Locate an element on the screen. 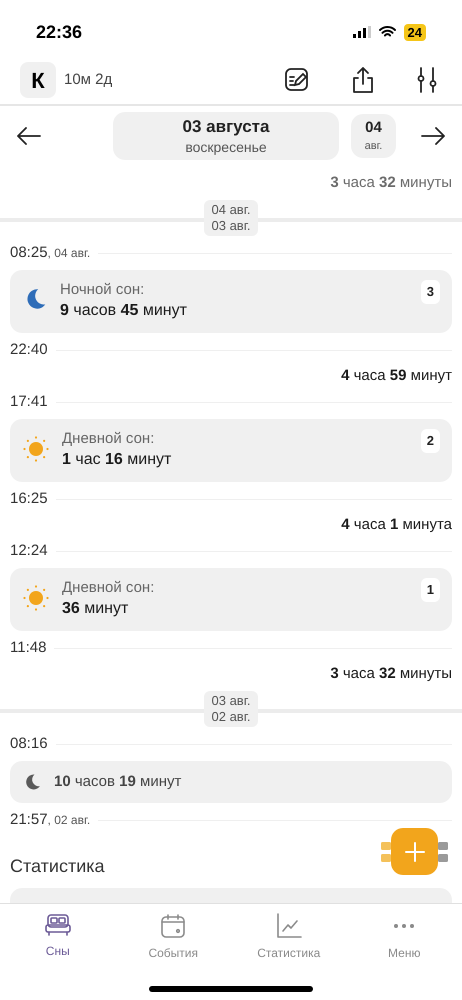 The width and height of the screenshot is (462, 1000). settings-icon is located at coordinates (427, 80).